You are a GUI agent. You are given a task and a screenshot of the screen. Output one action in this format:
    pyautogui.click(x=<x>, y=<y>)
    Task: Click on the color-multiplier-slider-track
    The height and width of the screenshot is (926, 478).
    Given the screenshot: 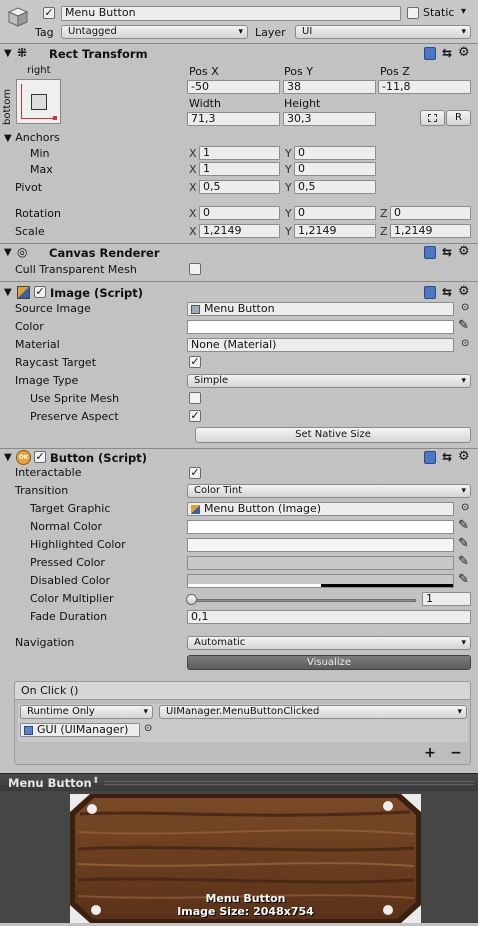 What is the action you would take?
    pyautogui.click(x=303, y=600)
    